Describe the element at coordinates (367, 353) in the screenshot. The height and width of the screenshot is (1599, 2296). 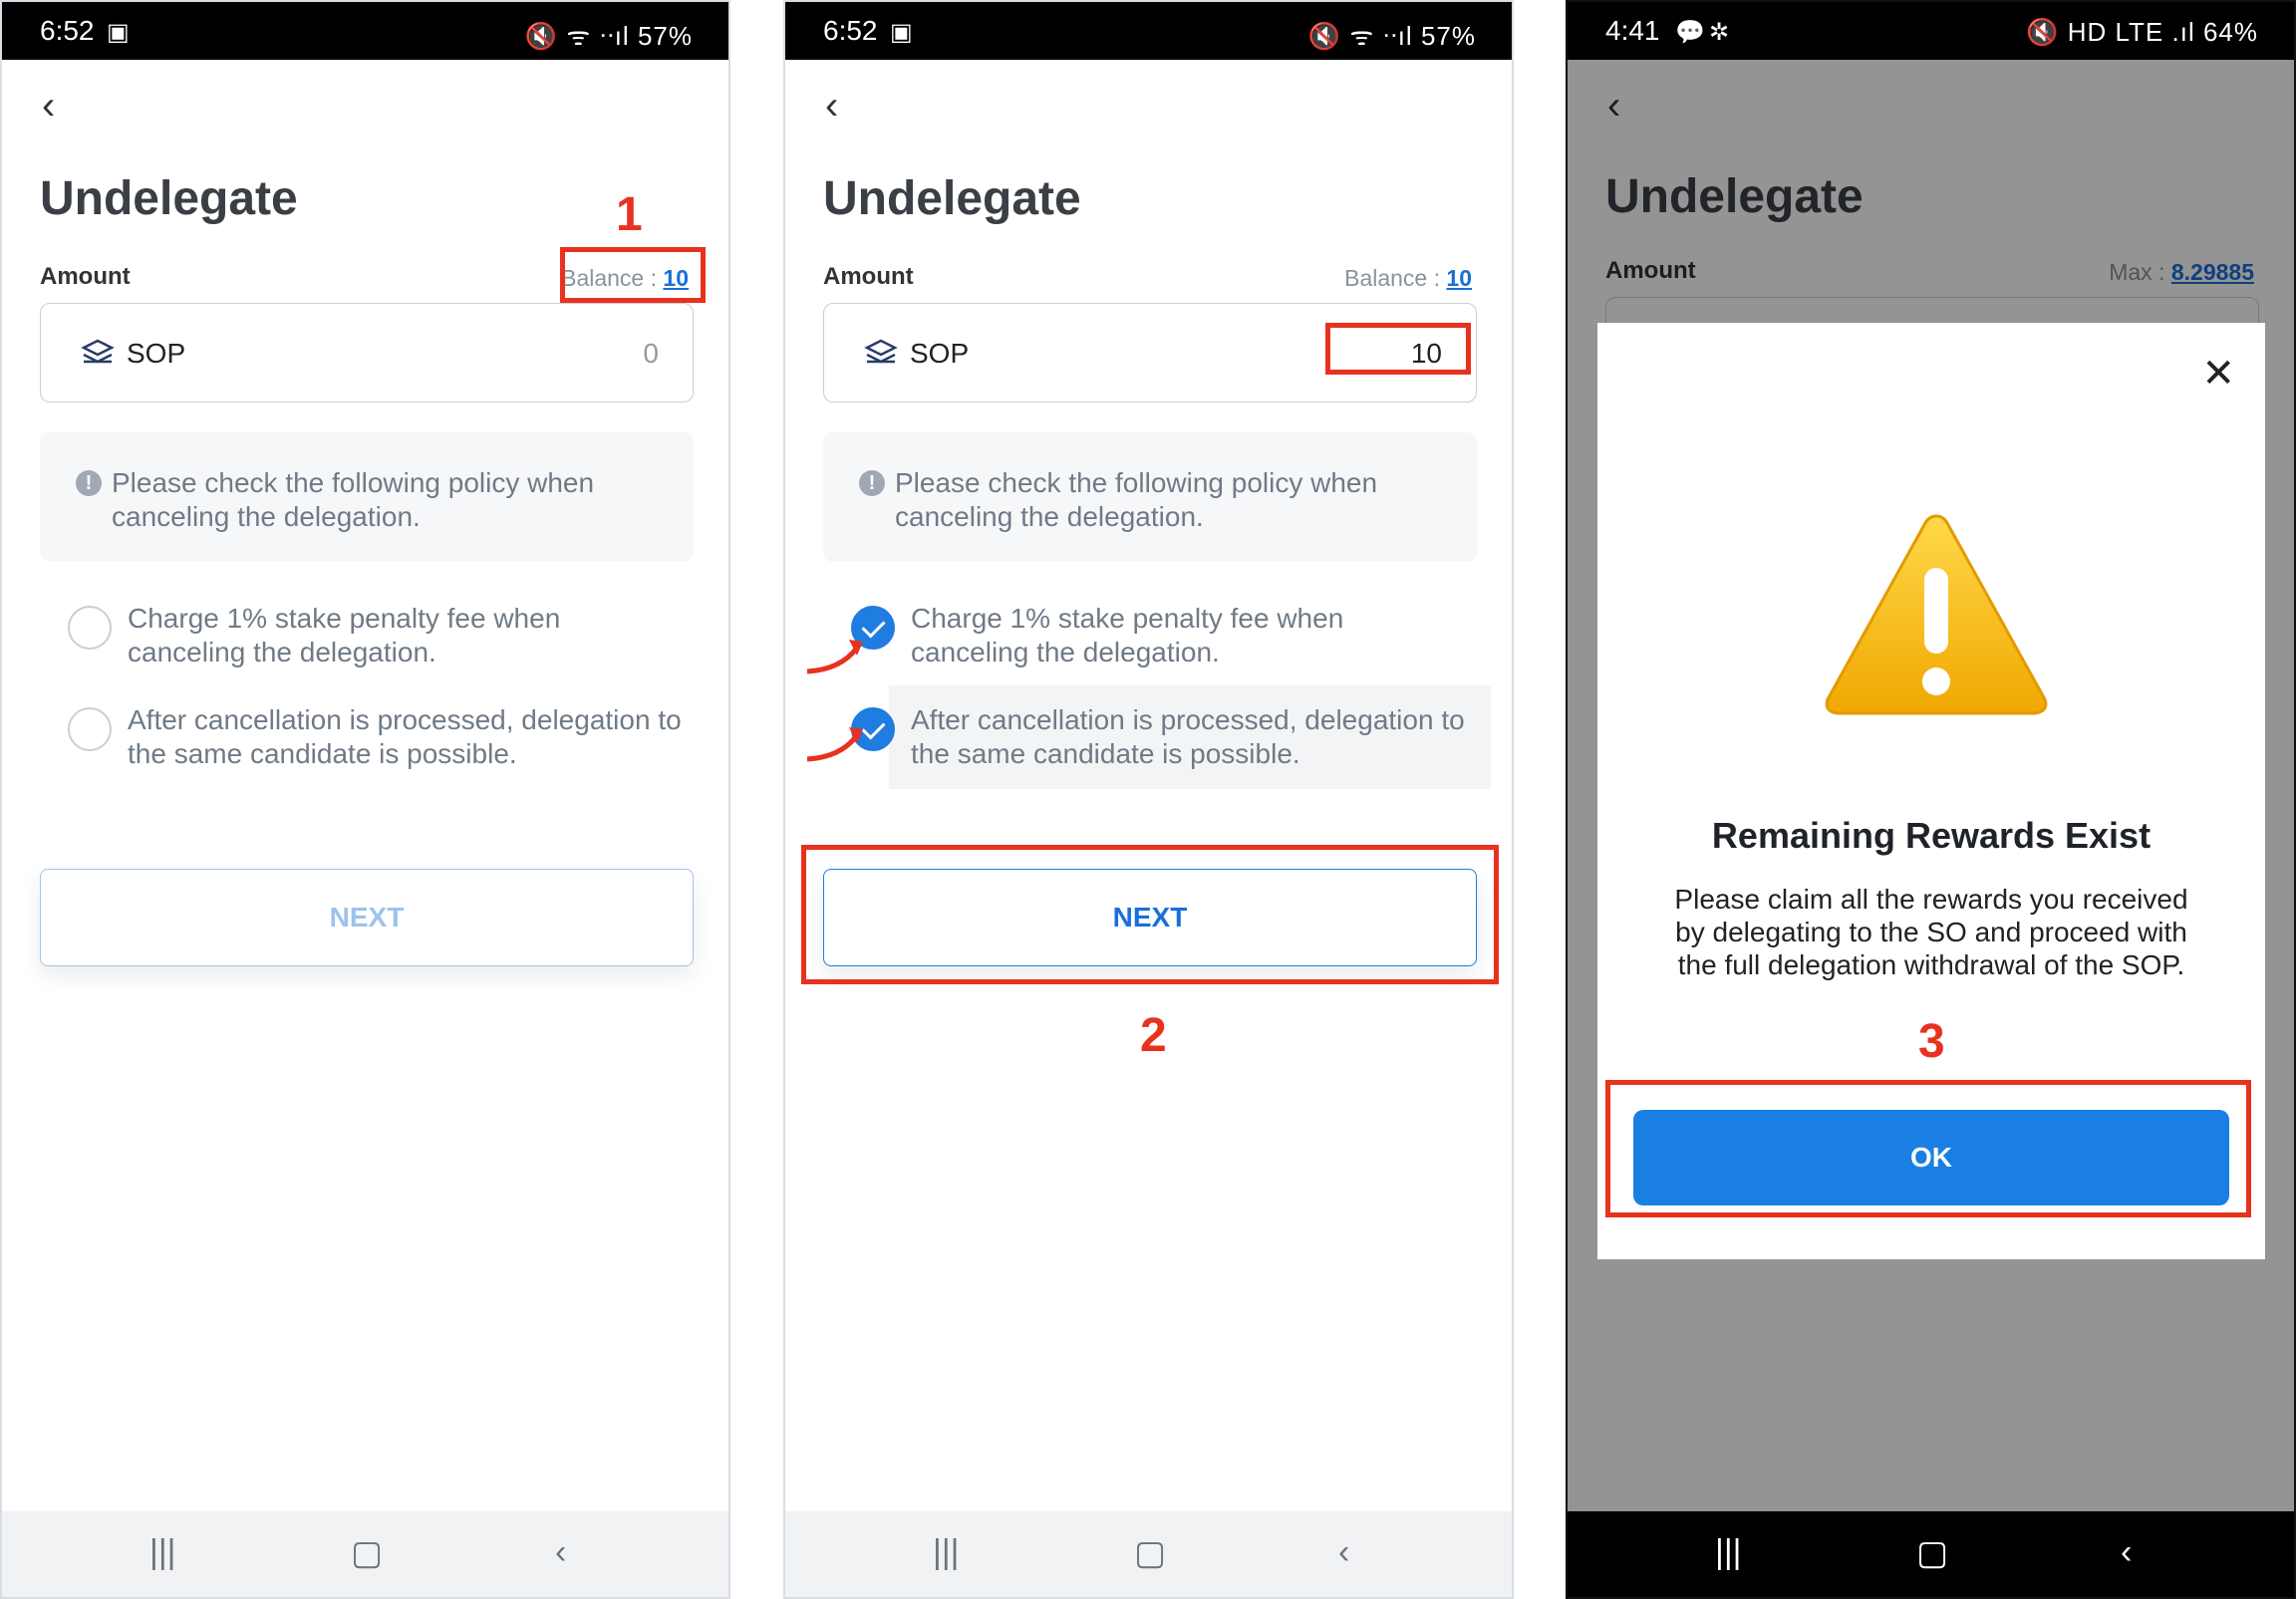
I see `amount-input: SOP 0` at that location.